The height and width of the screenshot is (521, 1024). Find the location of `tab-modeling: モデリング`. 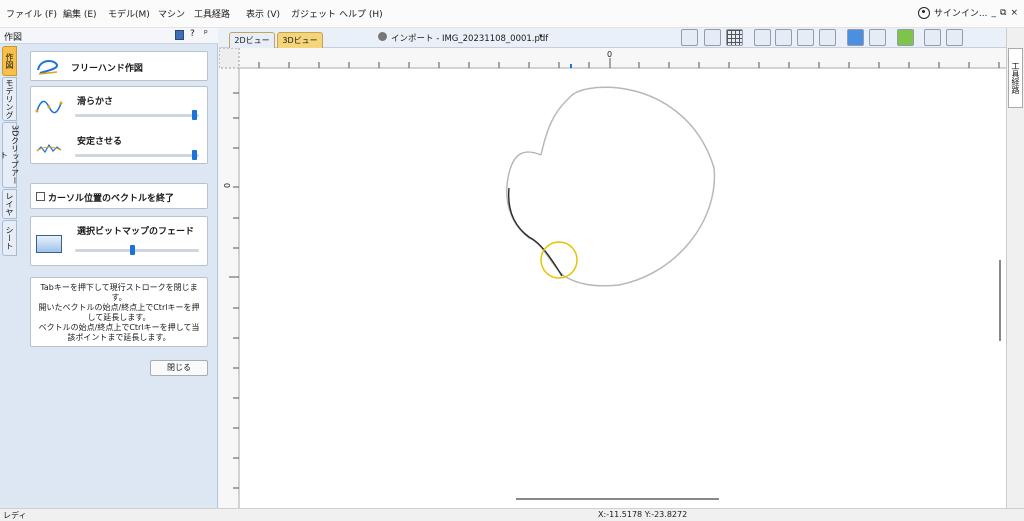

tab-modeling: モデリング is located at coordinates (9, 99).